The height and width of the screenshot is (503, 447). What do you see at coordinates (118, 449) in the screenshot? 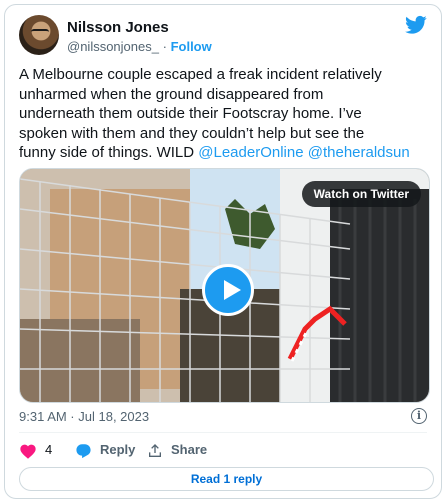
I see `reply-label: Reply` at bounding box center [118, 449].